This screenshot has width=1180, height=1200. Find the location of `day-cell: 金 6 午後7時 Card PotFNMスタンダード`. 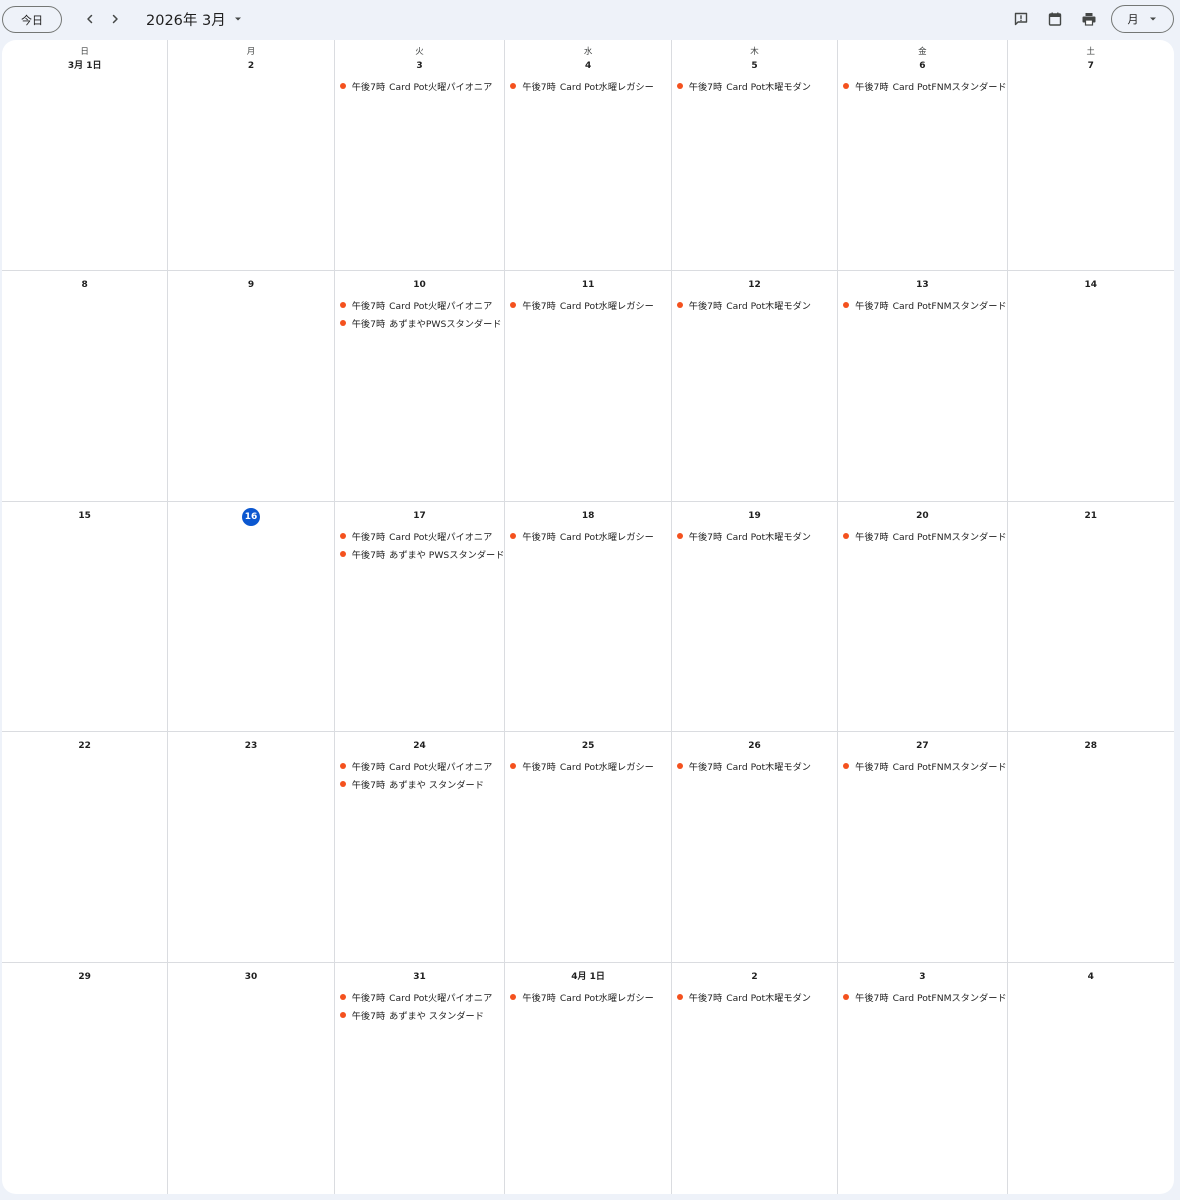

day-cell: 金 6 午後7時 Card PotFNMスタンダード is located at coordinates (923, 155).